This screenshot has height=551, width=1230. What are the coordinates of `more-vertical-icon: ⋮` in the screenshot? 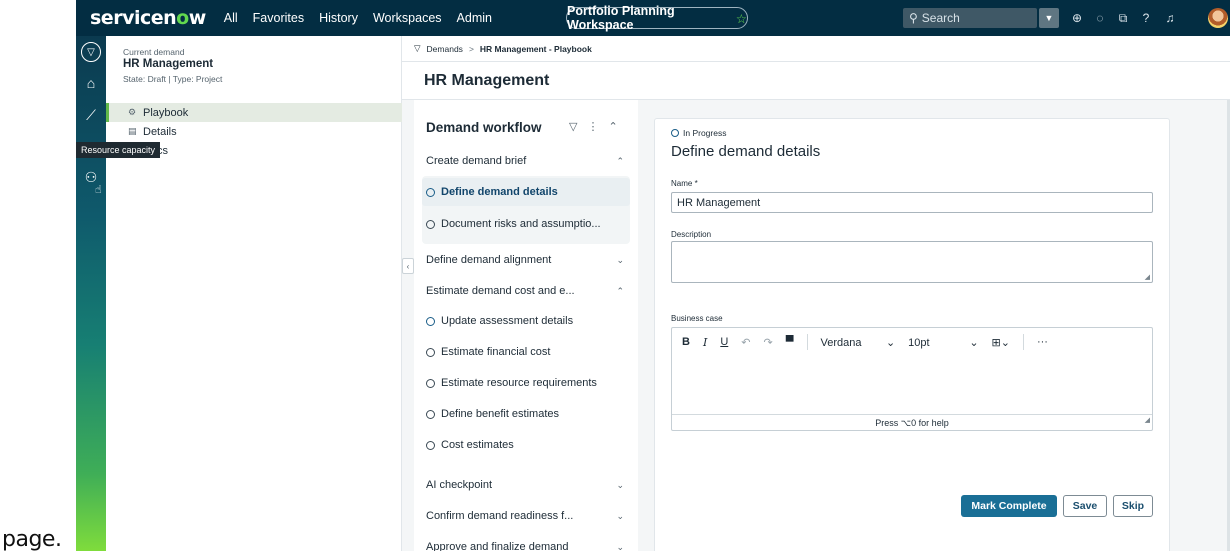 It's located at (592, 126).